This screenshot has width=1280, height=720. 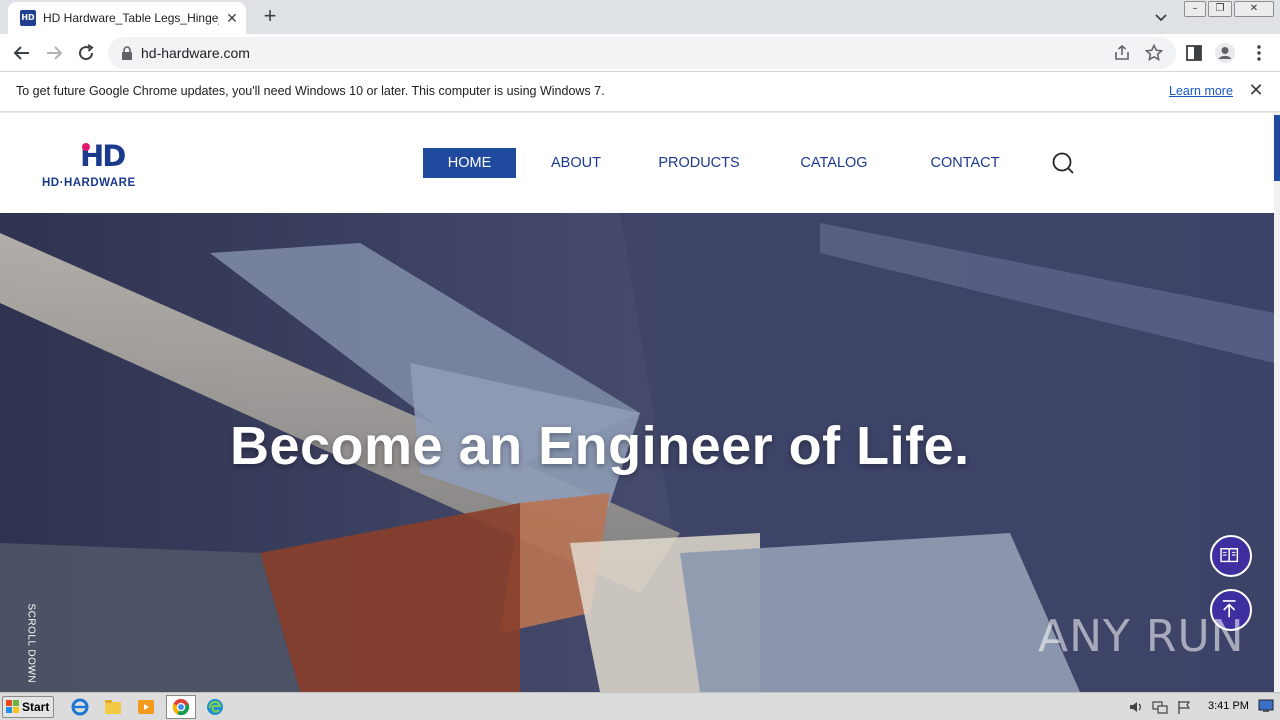 I want to click on nav-about: ABOUT, so click(x=576, y=163).